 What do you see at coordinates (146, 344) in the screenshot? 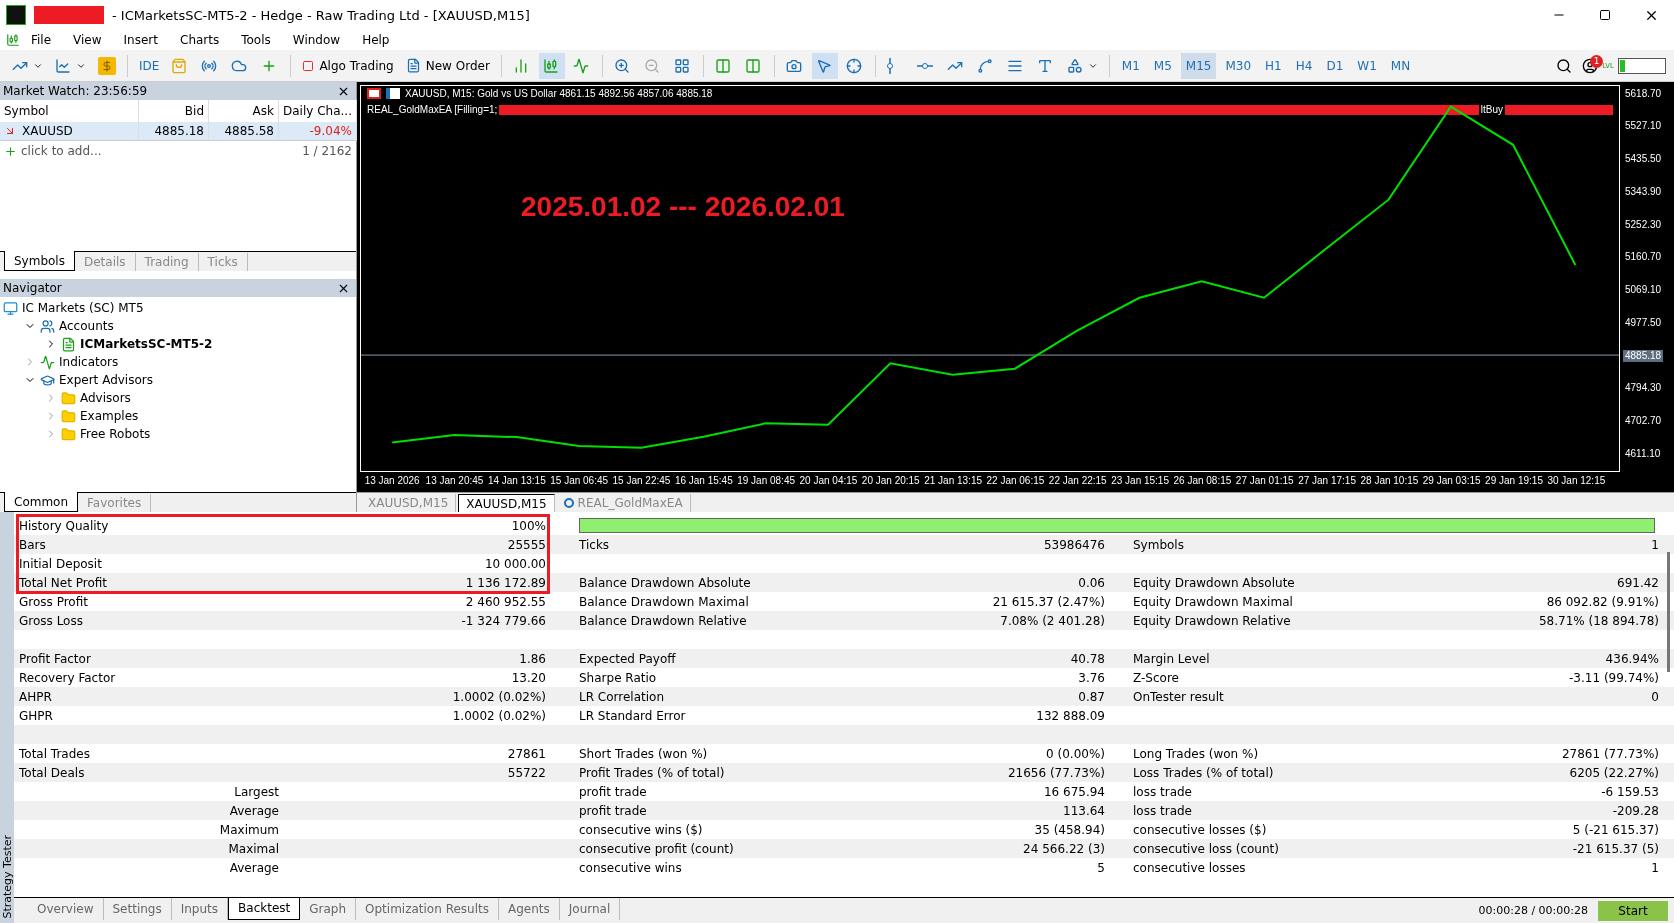
I see `tree-item: ICMarketsSC-MT5-2` at bounding box center [146, 344].